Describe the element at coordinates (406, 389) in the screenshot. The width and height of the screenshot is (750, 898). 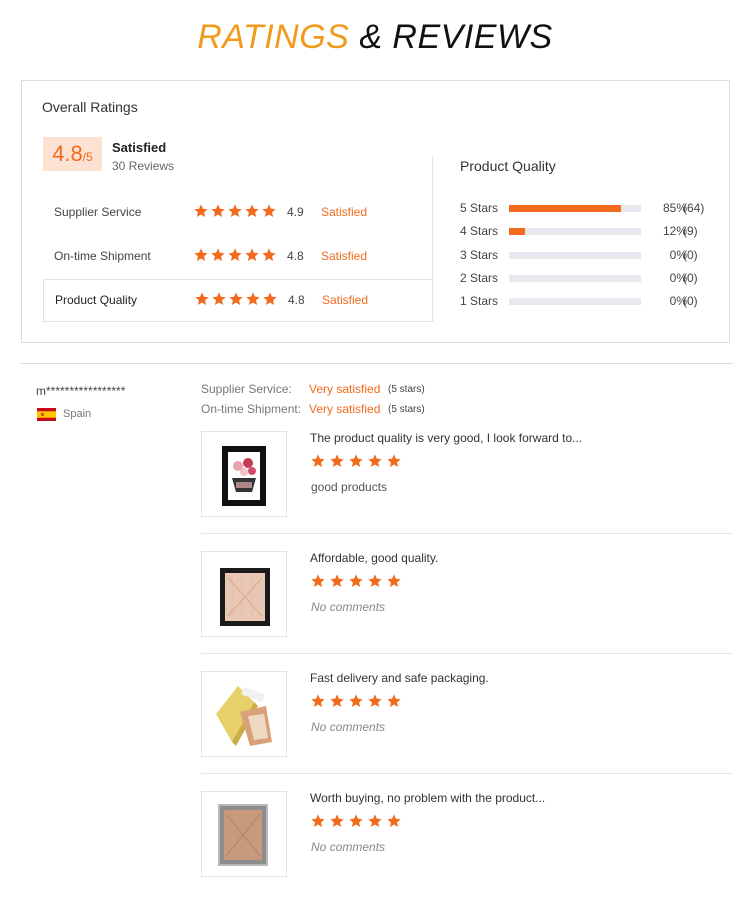
I see `supplier-service-note: (5 stars)` at that location.